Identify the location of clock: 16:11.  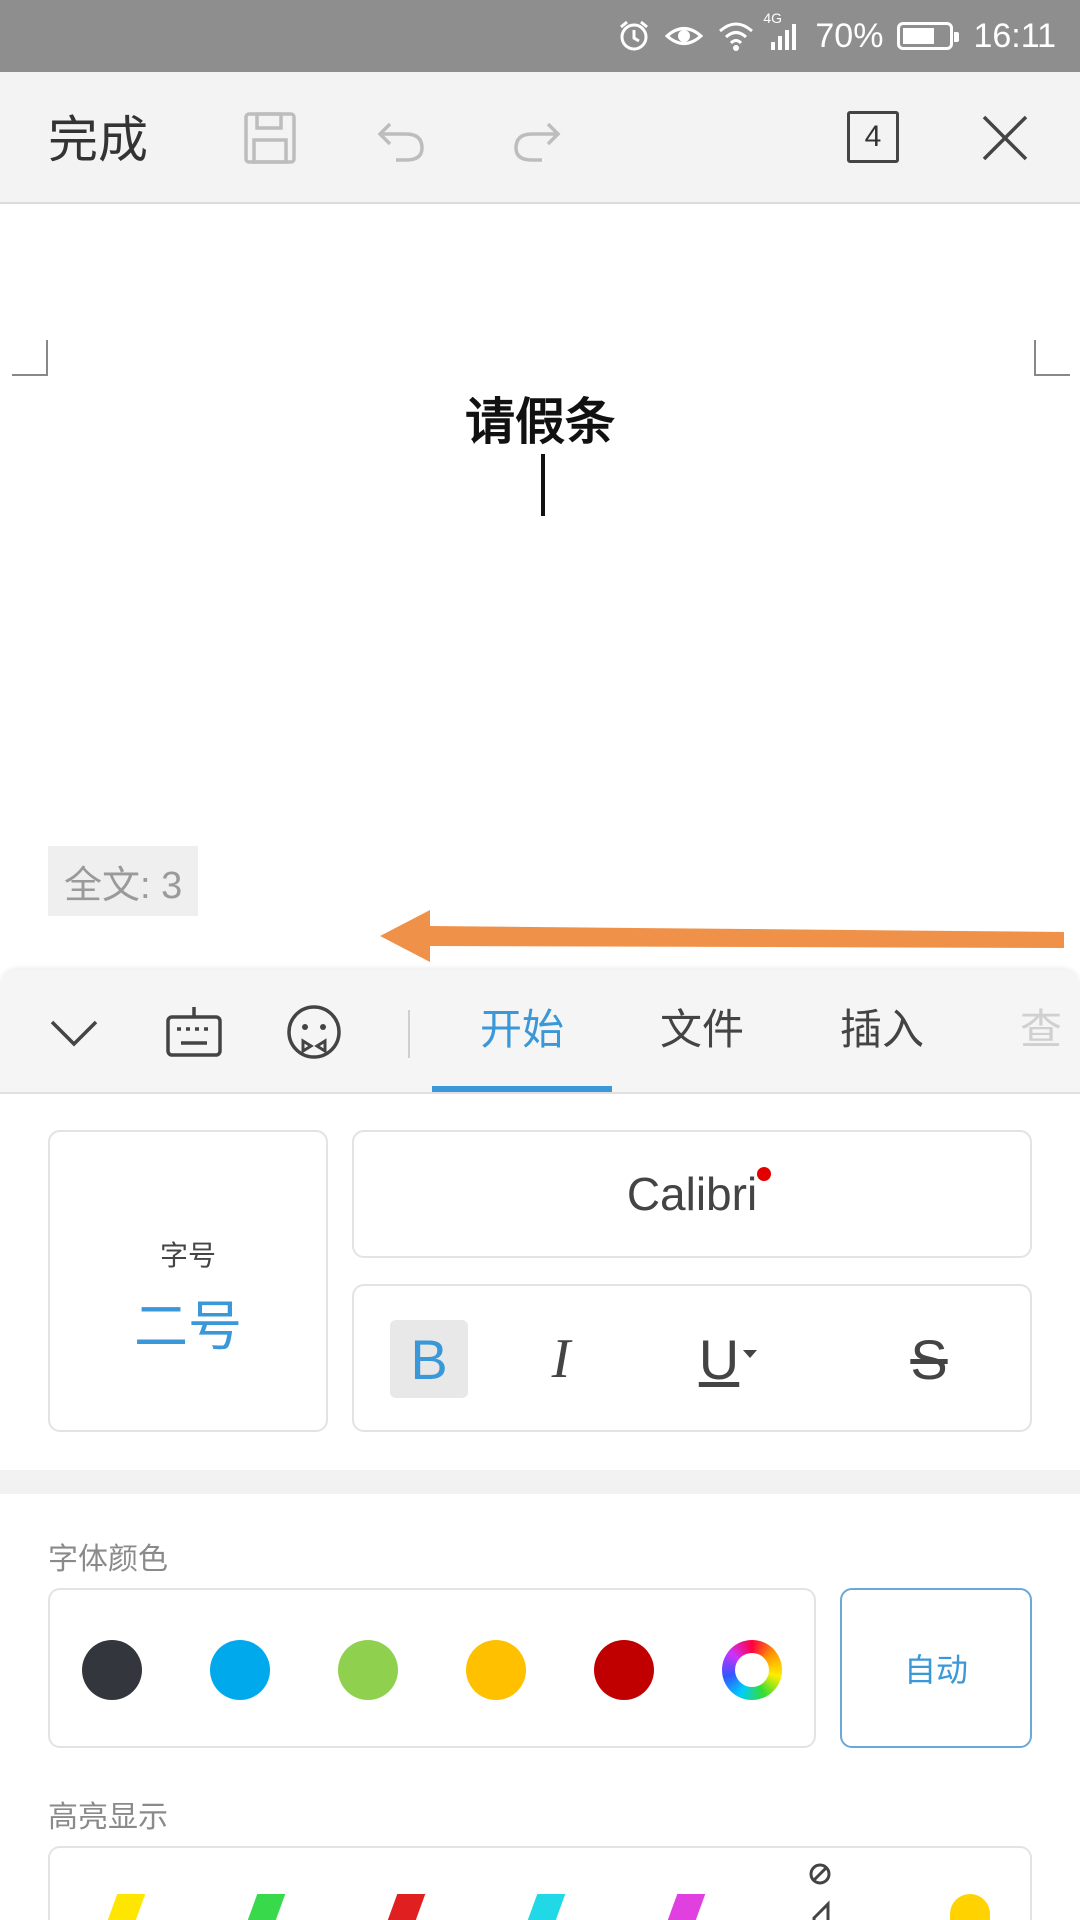
(1014, 35).